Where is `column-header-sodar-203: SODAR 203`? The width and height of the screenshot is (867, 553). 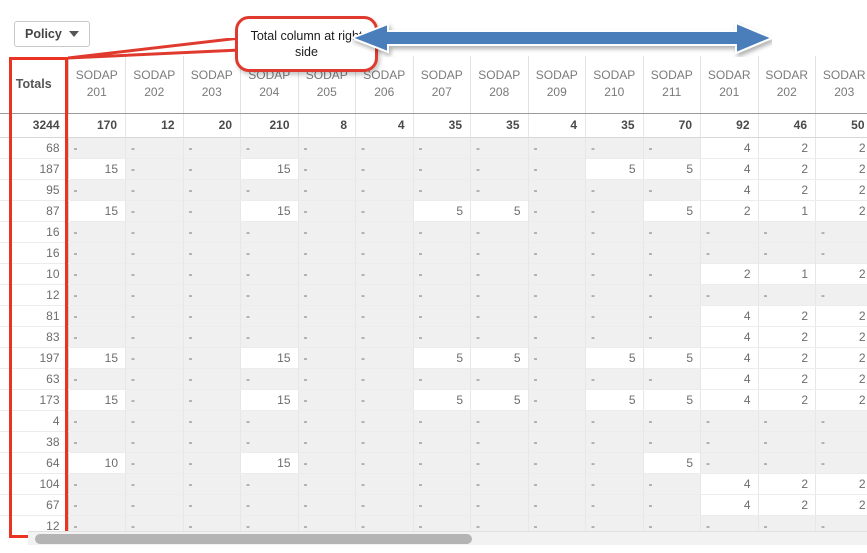
column-header-sodar-203: SODAR 203 is located at coordinates (841, 85).